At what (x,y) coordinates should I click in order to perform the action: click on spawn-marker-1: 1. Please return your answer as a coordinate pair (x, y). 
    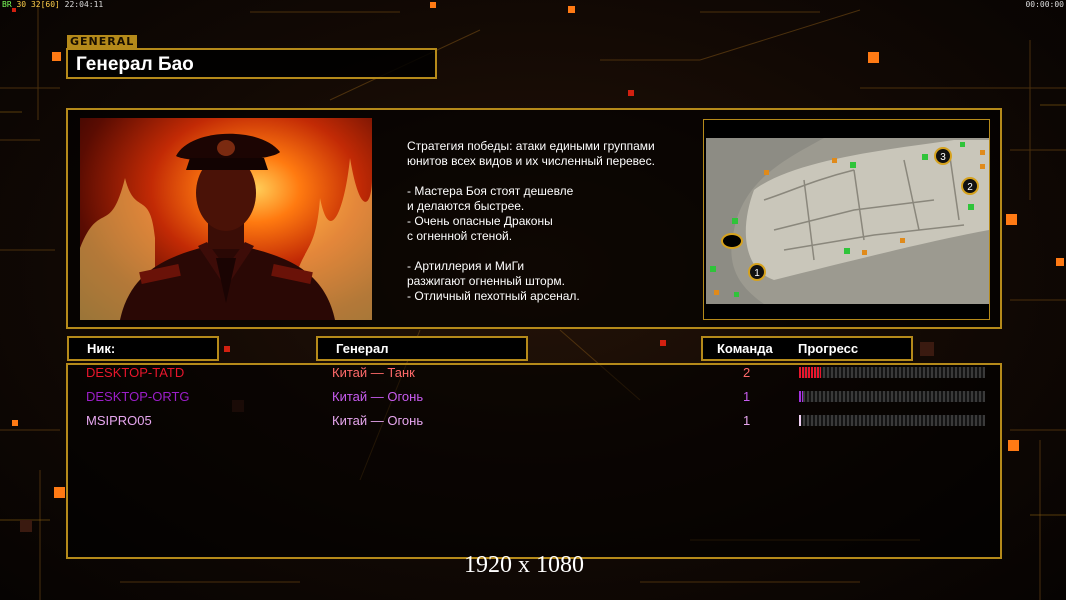
    Looking at the image, I should click on (757, 272).